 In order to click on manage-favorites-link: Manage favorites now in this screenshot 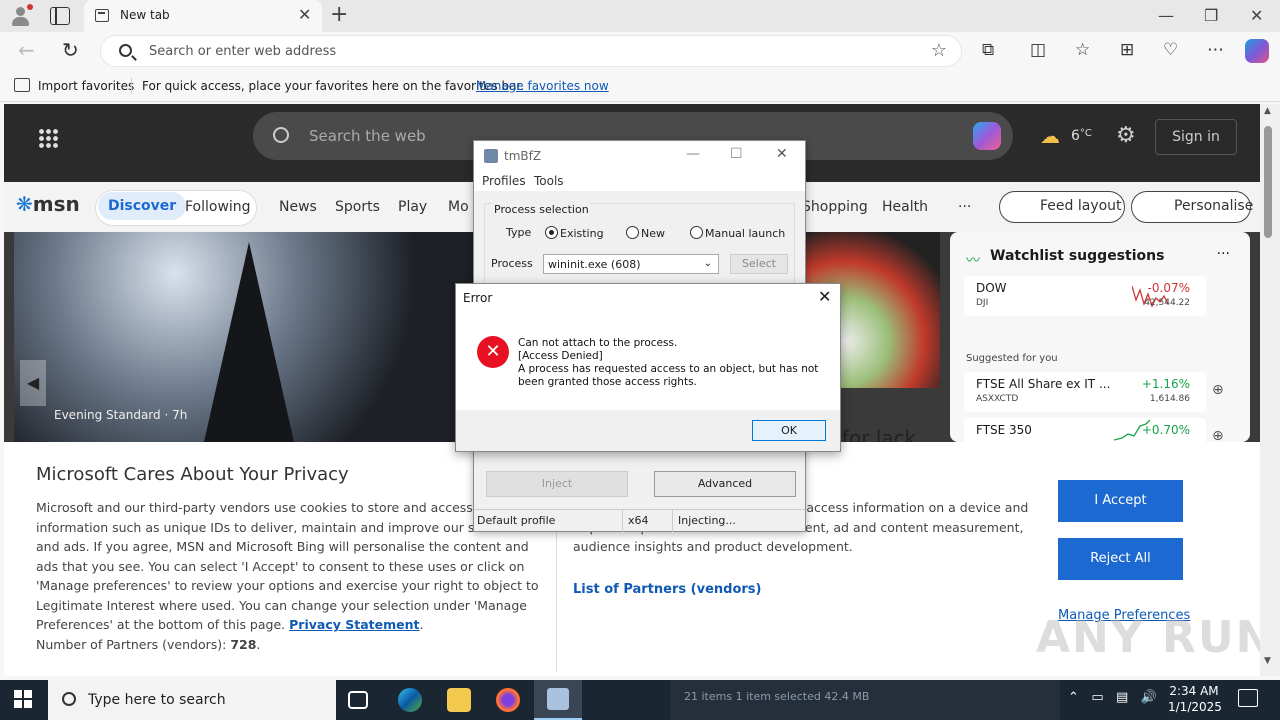, I will do `click(542, 86)`.